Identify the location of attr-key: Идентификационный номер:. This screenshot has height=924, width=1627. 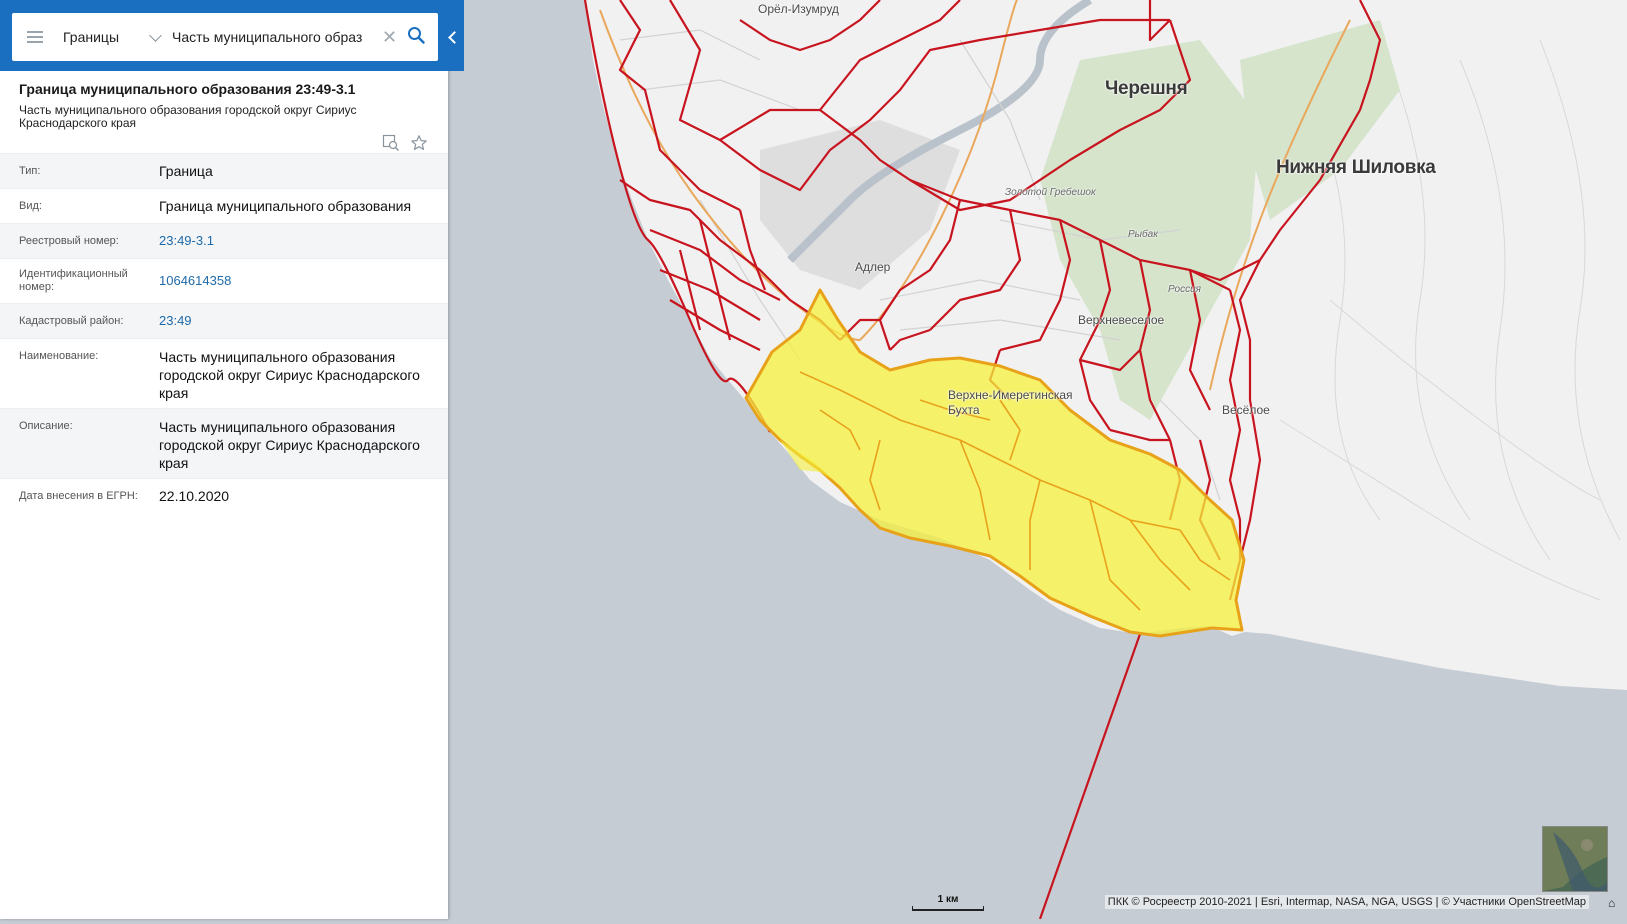
(73, 280).